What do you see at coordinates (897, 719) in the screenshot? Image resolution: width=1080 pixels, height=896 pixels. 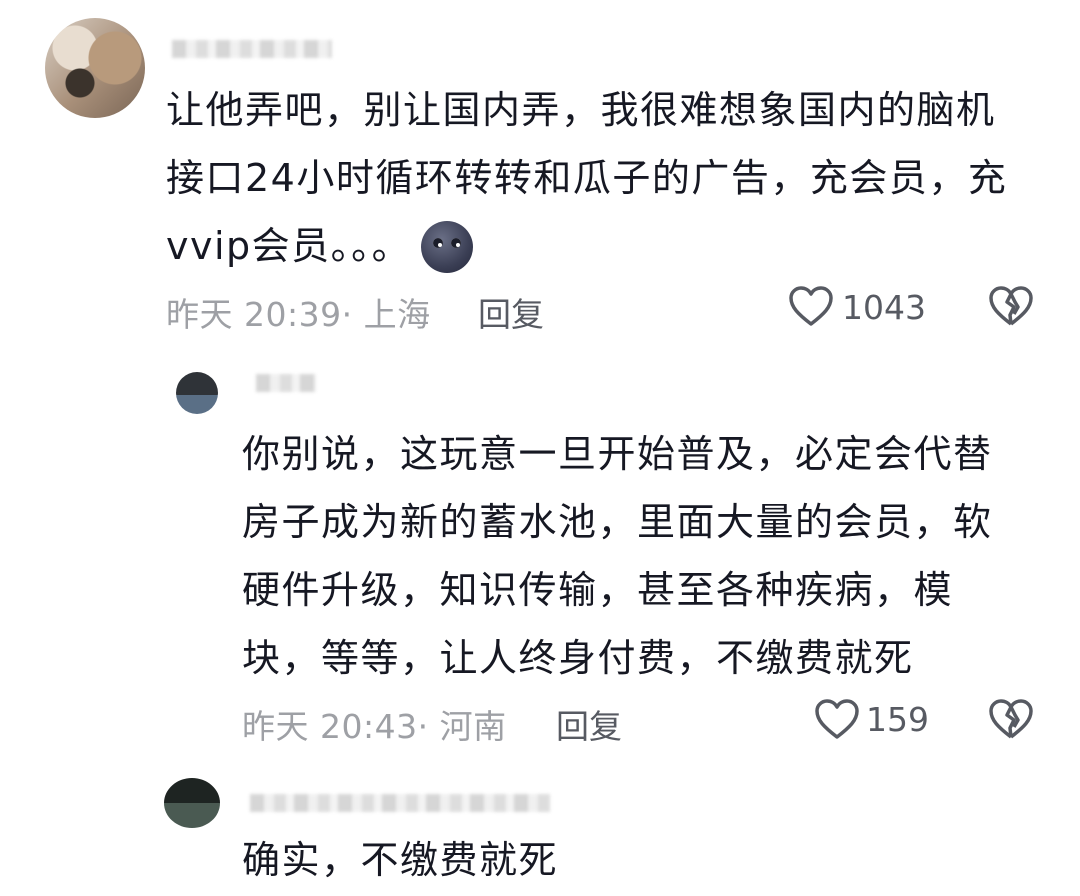 I see `like-count: 159` at bounding box center [897, 719].